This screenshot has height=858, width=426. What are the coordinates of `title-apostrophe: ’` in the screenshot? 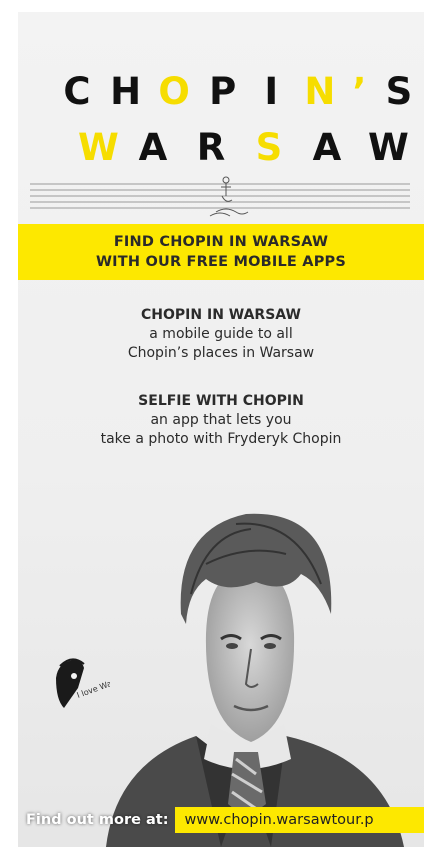 It's located at (359, 91).